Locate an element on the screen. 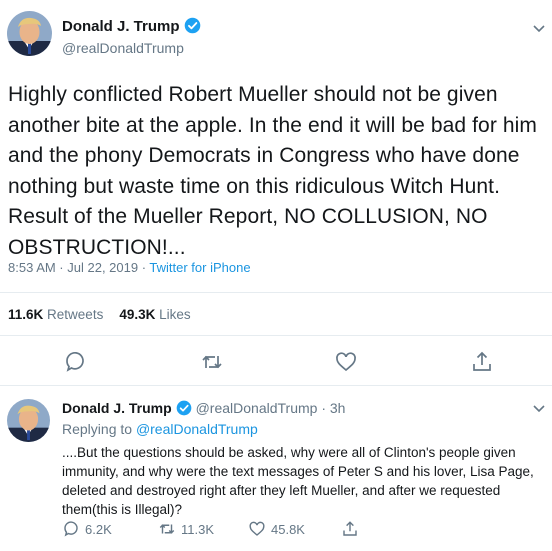 The width and height of the screenshot is (552, 551). tweet-stats: 11.6K Retweets 49.3K Likes is located at coordinates (99, 314).